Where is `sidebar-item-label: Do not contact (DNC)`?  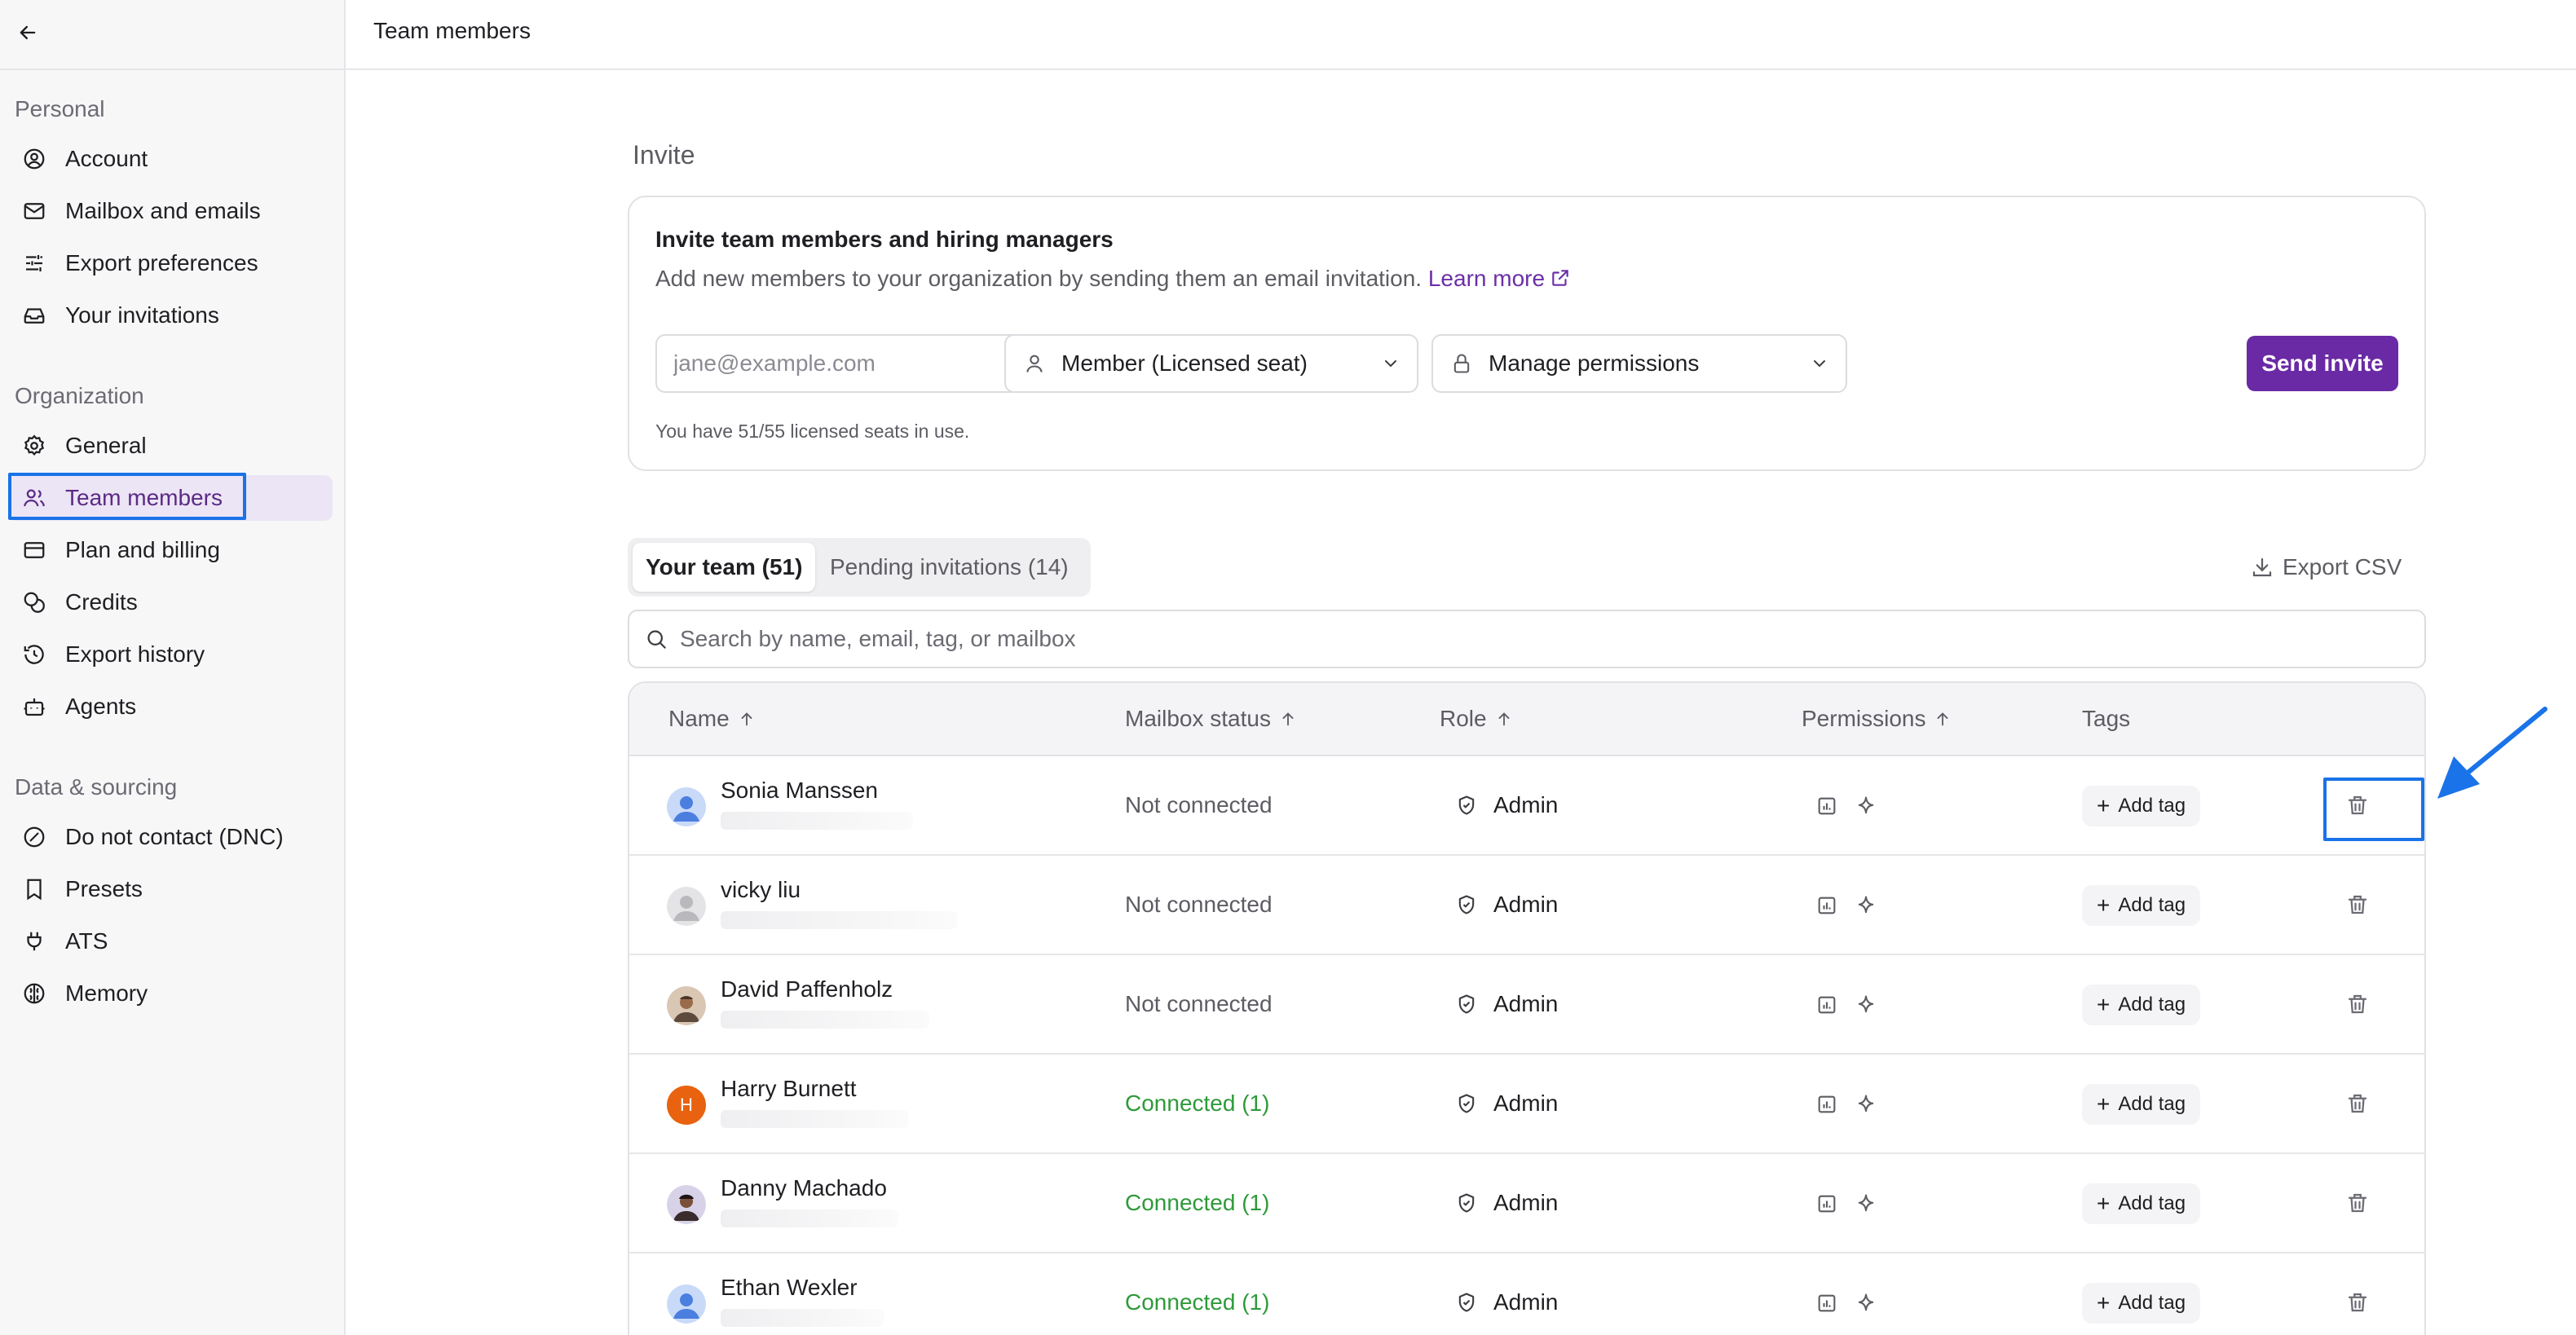 sidebar-item-label: Do not contact (DNC) is located at coordinates (174, 836).